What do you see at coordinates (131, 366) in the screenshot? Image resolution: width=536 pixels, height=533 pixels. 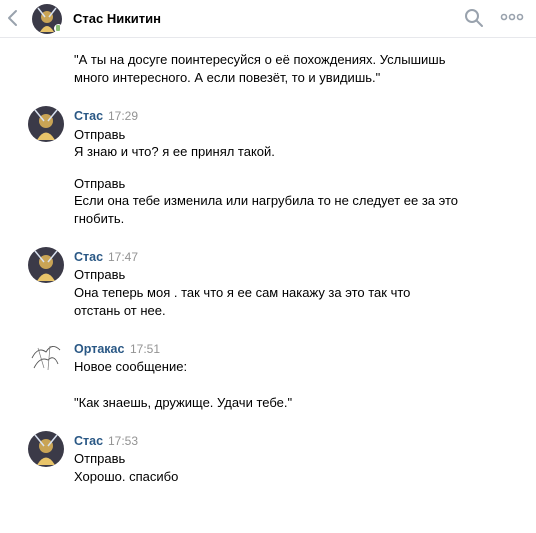 I see `message-text-line: Новое сообщение:` at bounding box center [131, 366].